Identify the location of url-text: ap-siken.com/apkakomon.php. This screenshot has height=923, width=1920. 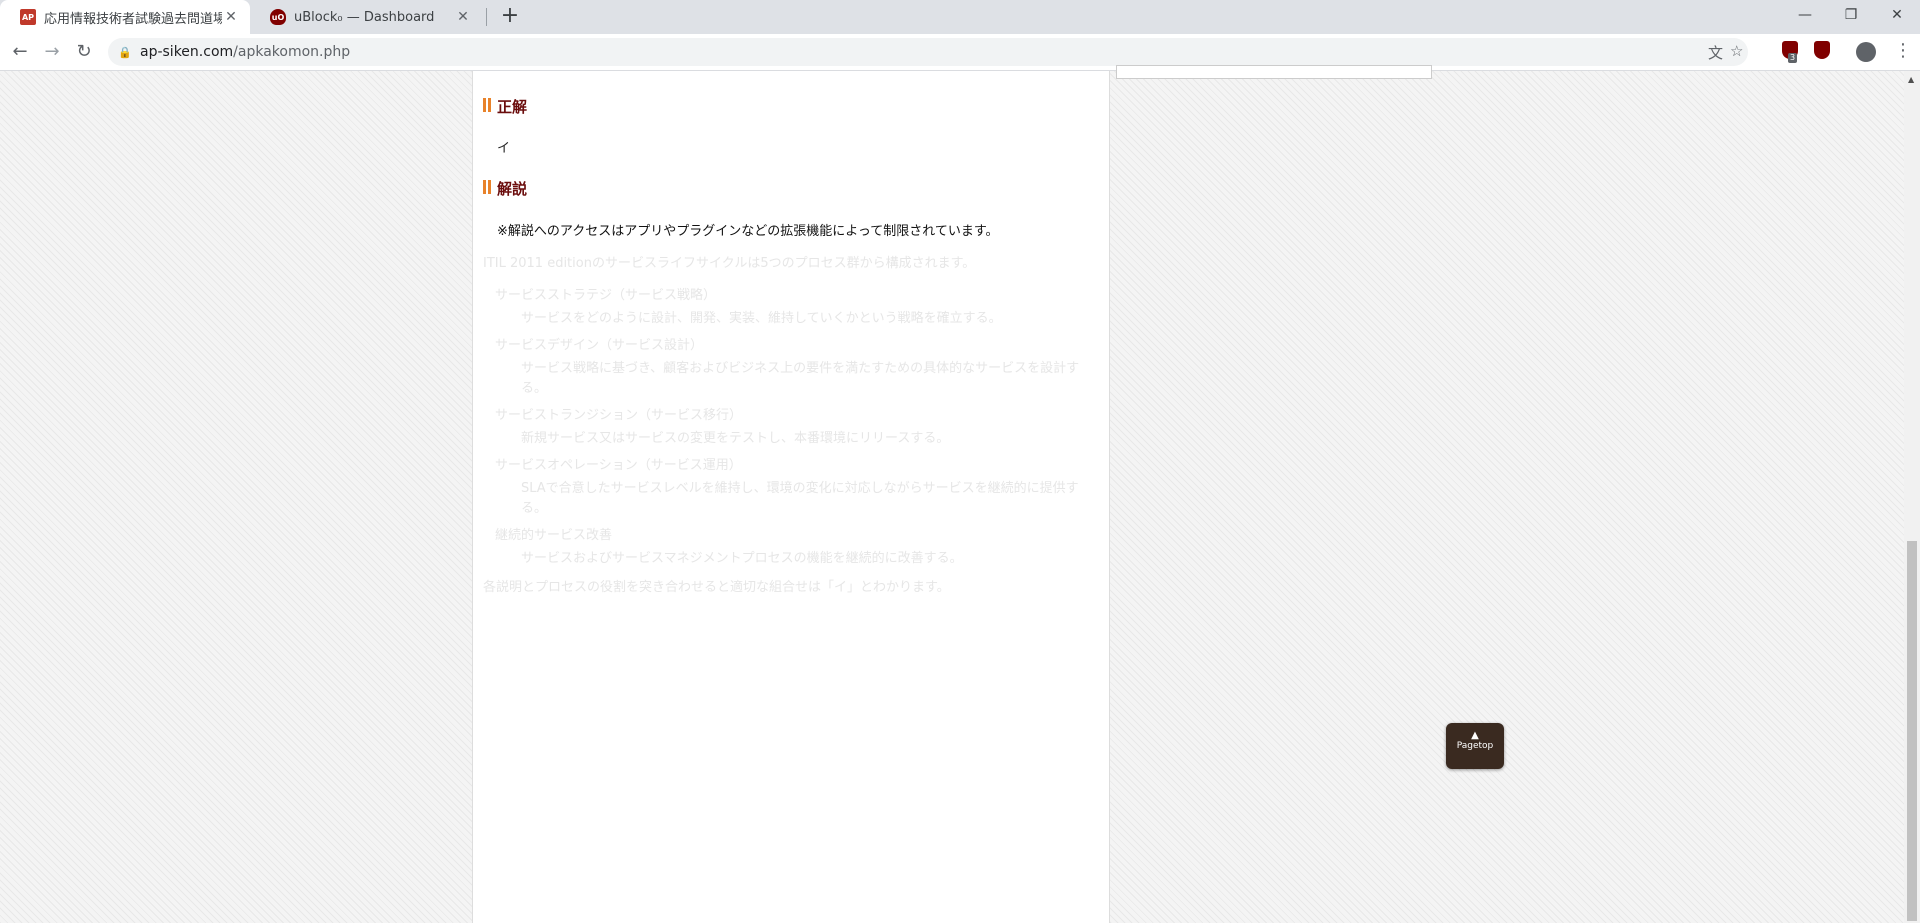
(245, 52).